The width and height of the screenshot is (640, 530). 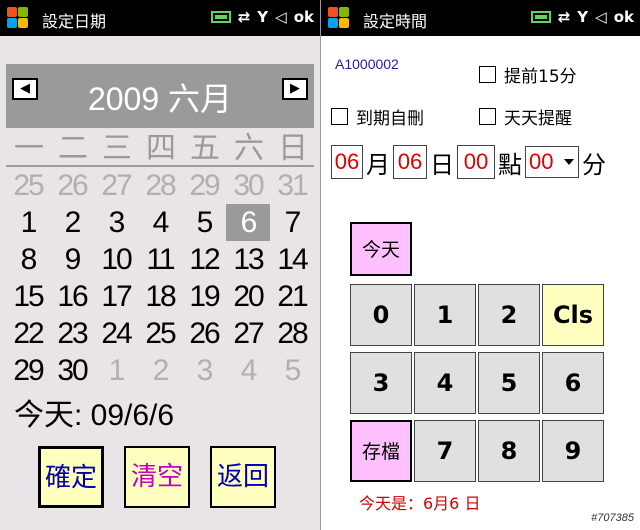 I want to click on calendar-day: 30, so click(x=72, y=370).